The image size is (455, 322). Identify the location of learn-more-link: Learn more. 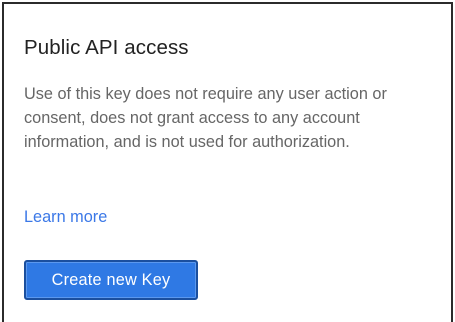
(65, 217).